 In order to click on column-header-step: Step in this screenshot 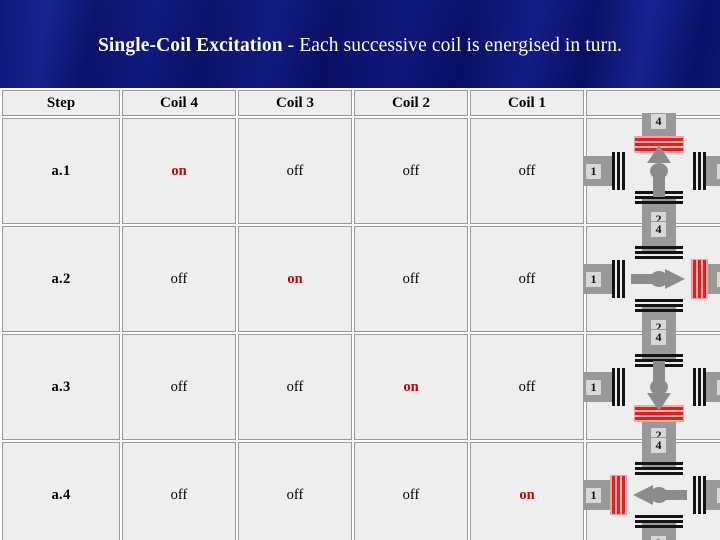, I will do `click(61, 103)`.